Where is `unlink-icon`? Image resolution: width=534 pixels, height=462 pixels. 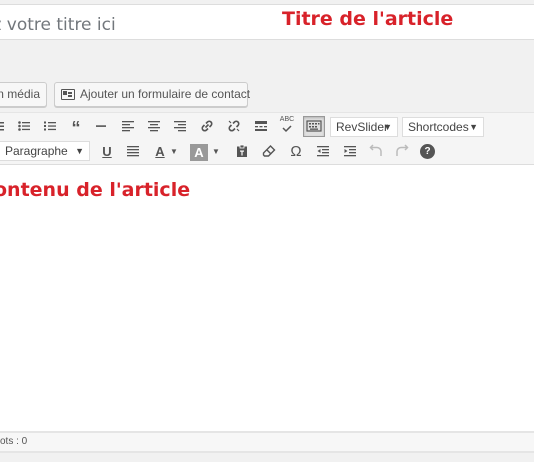 unlink-icon is located at coordinates (234, 127).